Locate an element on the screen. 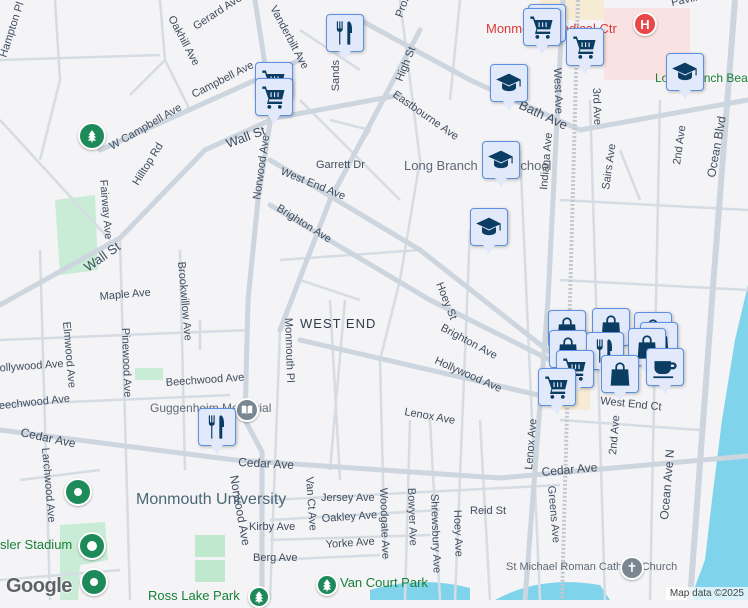  hospital-pin: H is located at coordinates (645, 24).